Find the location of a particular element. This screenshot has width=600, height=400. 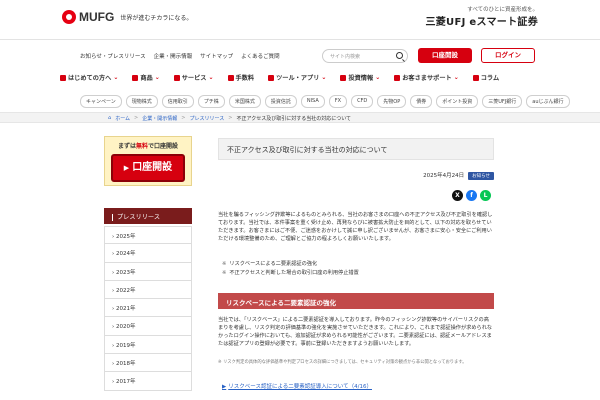

tools-icon is located at coordinates (271, 77).